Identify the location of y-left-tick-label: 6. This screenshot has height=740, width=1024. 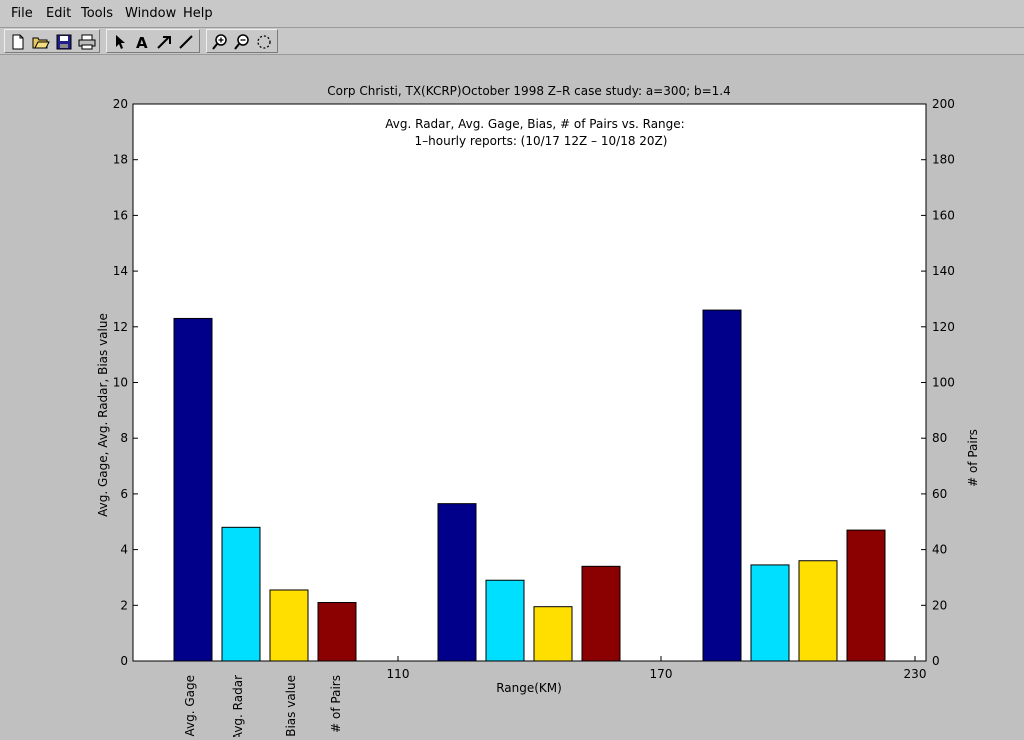
(124, 494).